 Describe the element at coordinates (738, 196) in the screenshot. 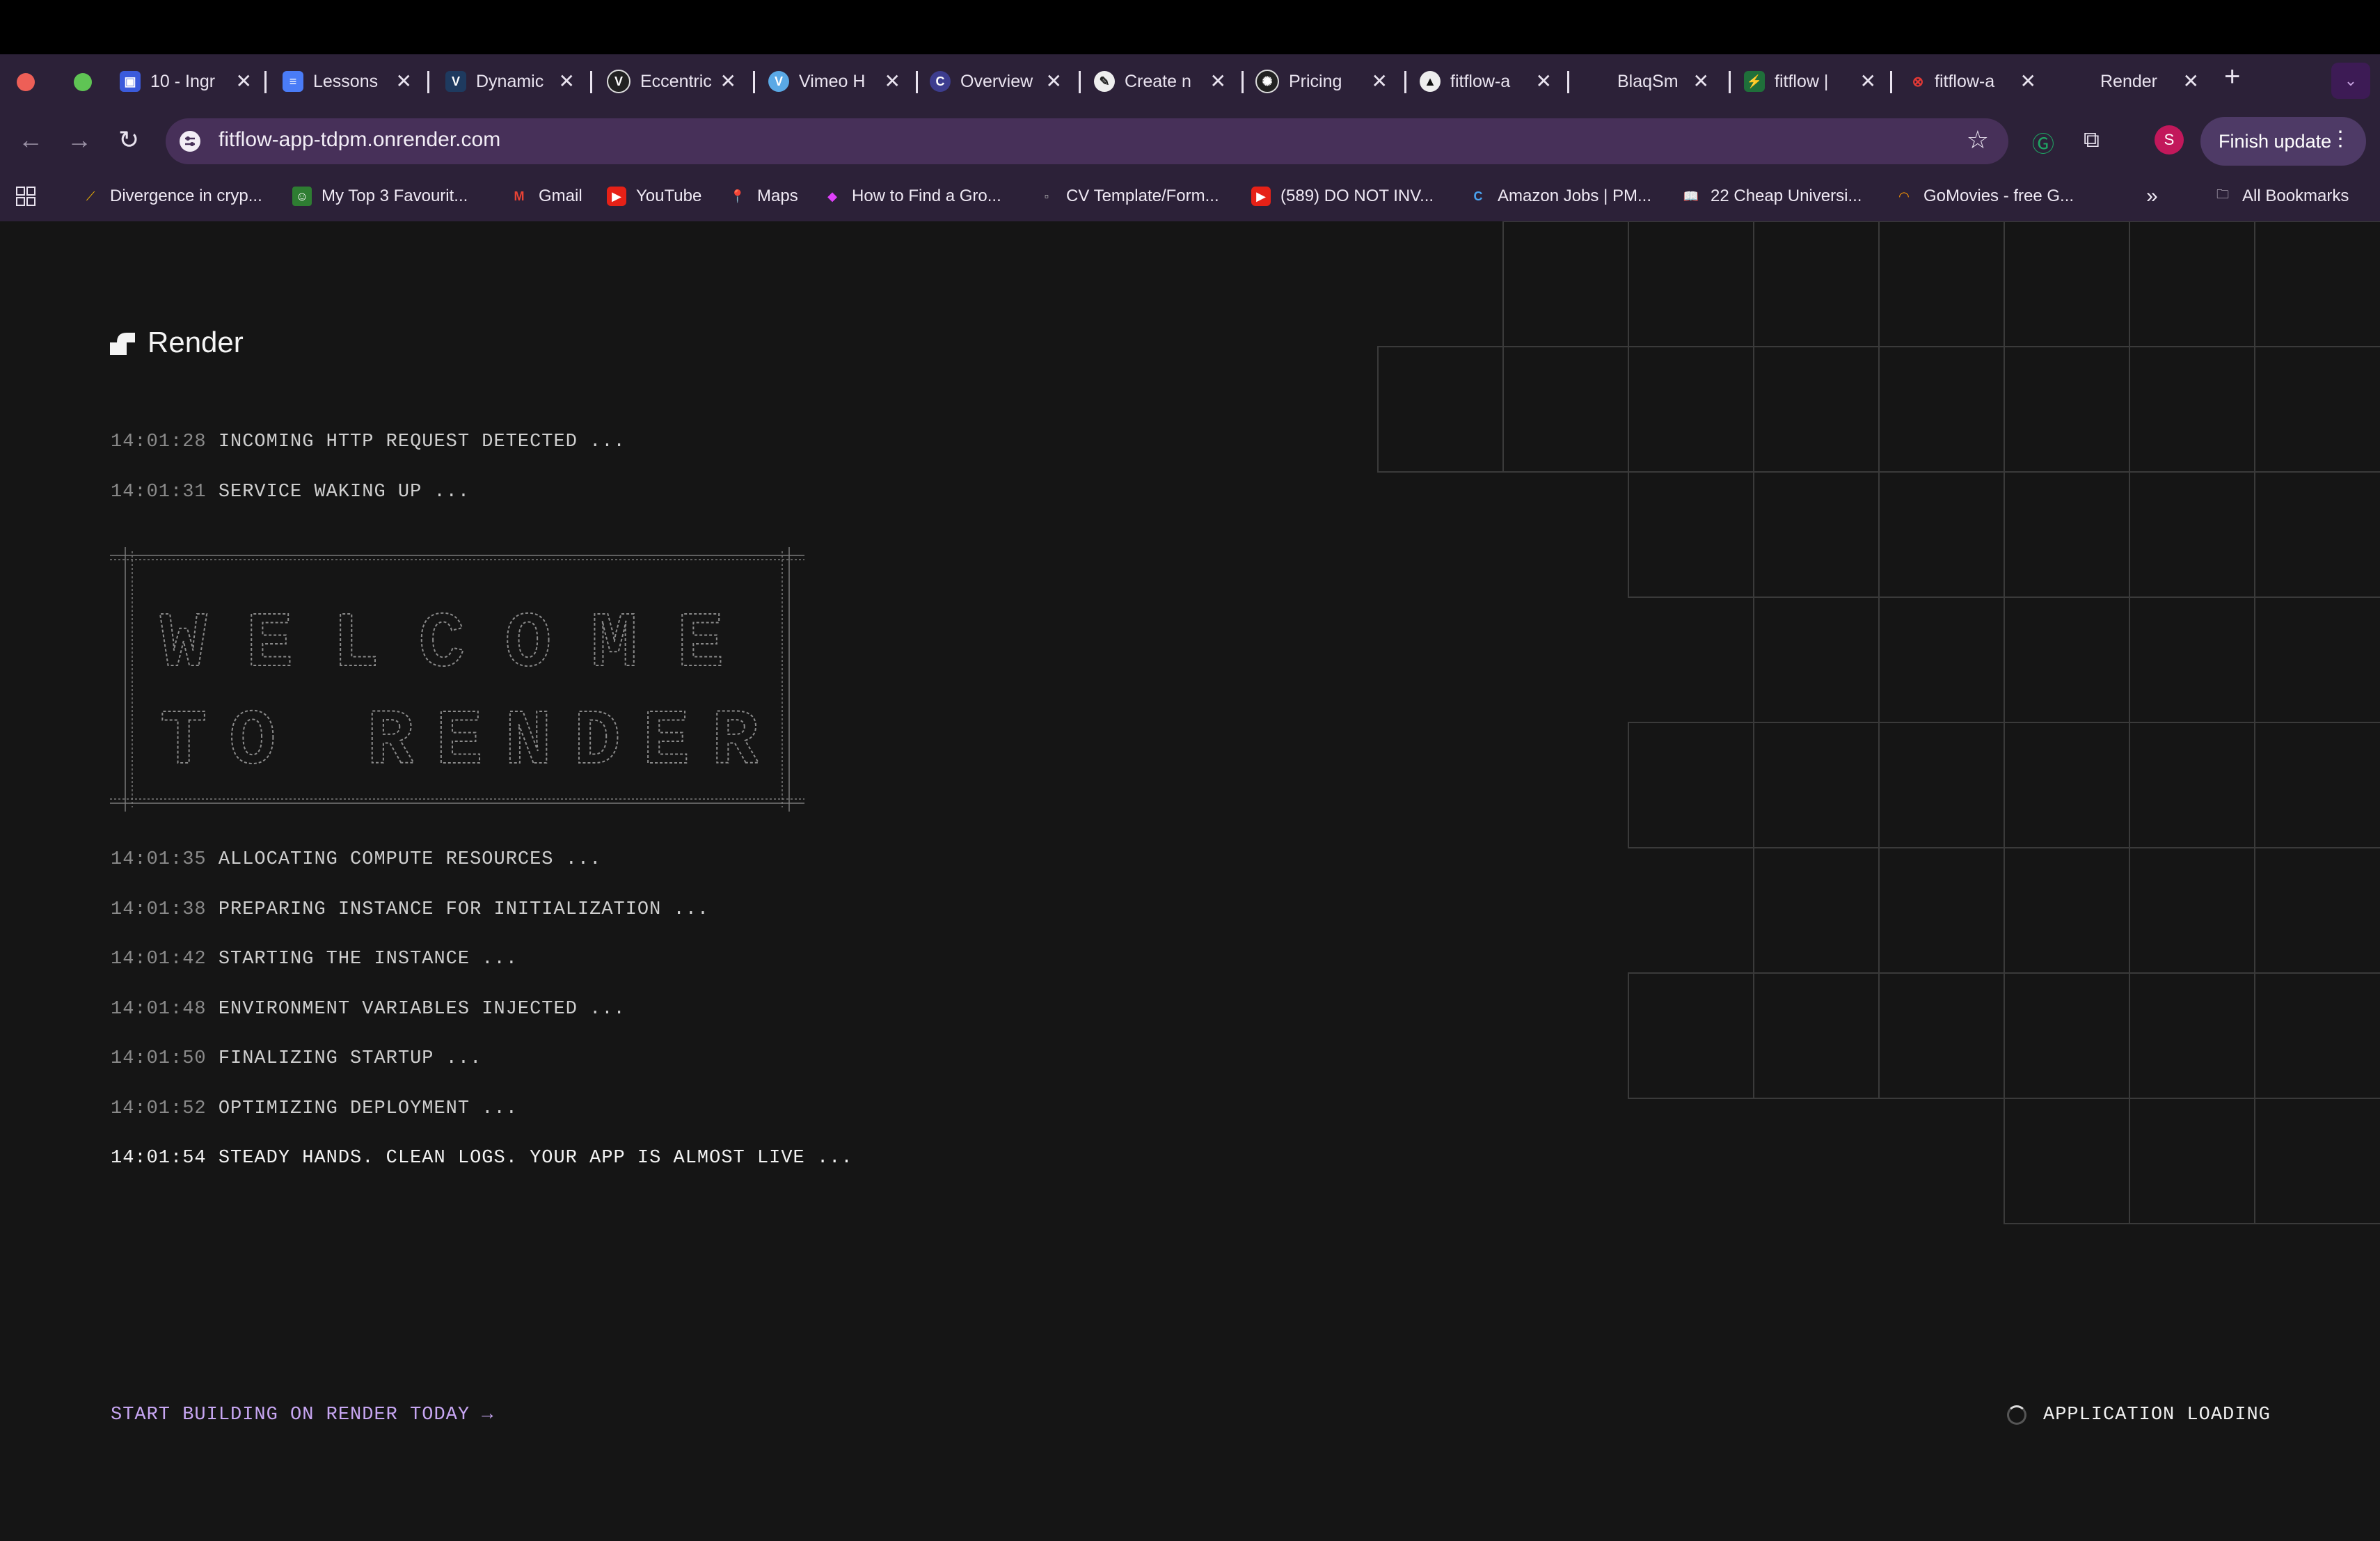

I see `maps-icon: 📍` at that location.